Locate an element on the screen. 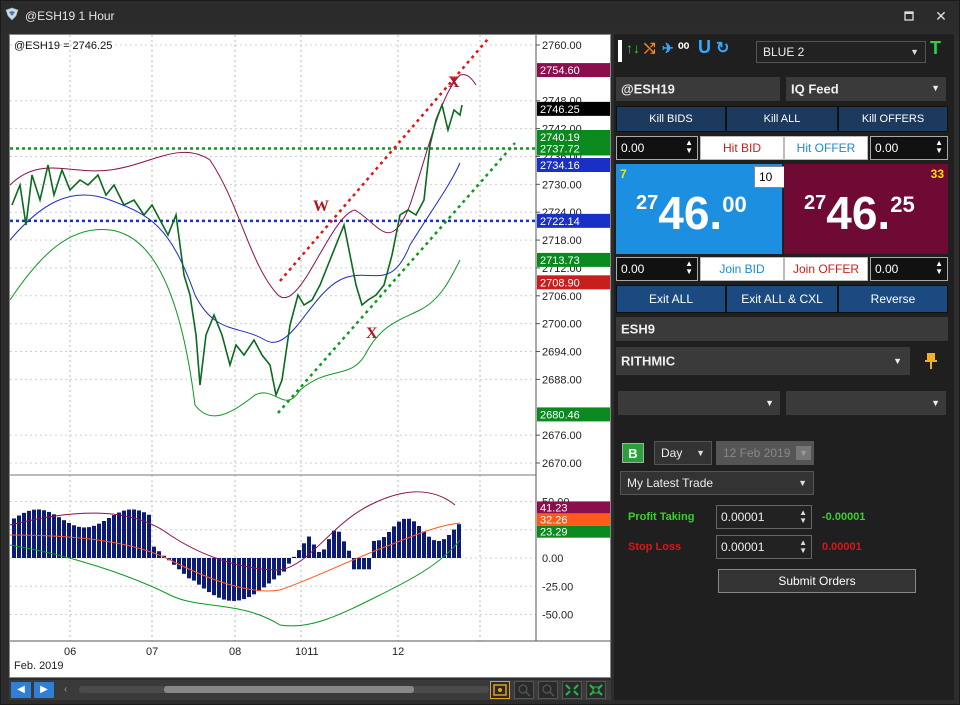 Image resolution: width=960 pixels, height=705 pixels. join-bid-offset-stepper: 0.00 ▲ ▼ is located at coordinates (657, 269).